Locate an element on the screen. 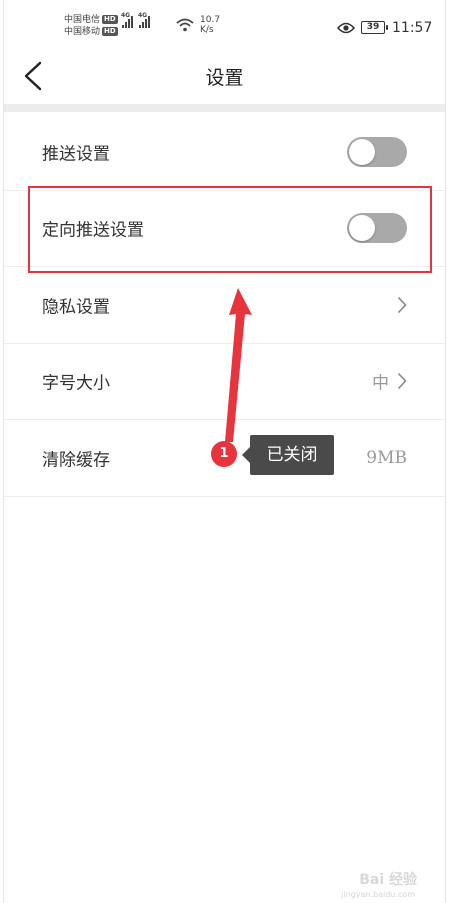 The image size is (449, 903). signal-2-icon: 4G is located at coordinates (144, 20).